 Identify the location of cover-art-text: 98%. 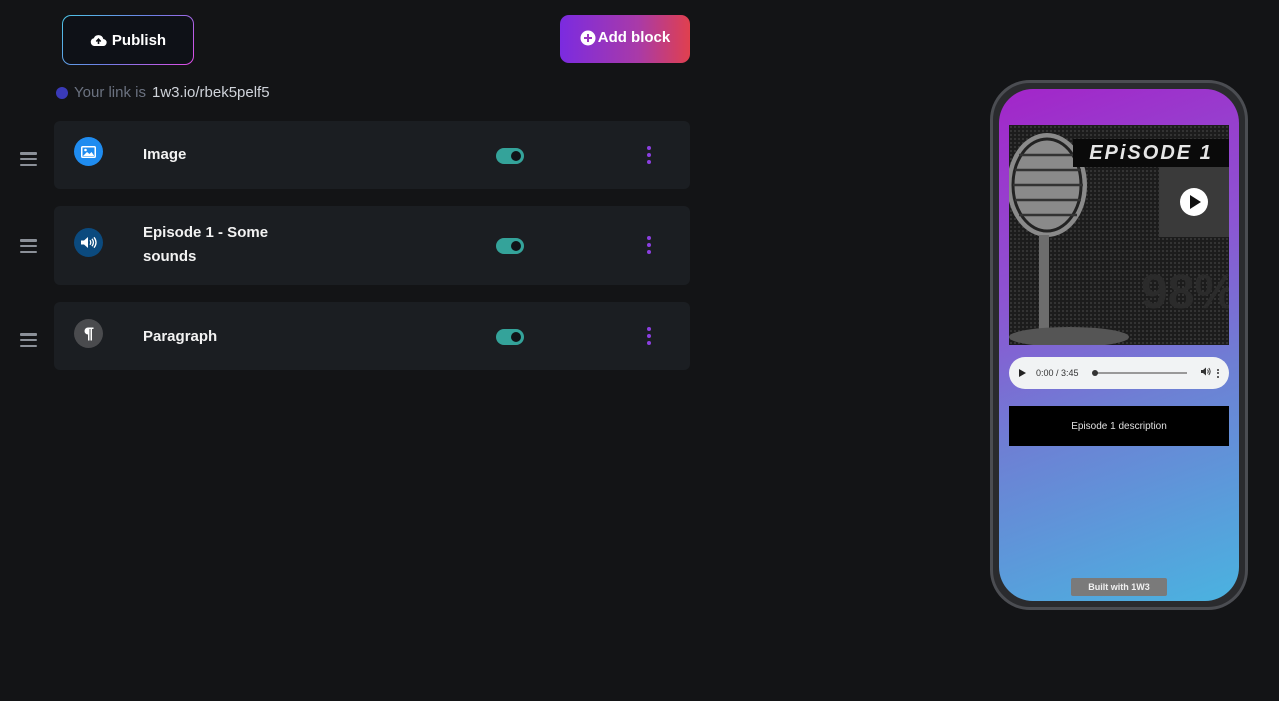
(1185, 292).